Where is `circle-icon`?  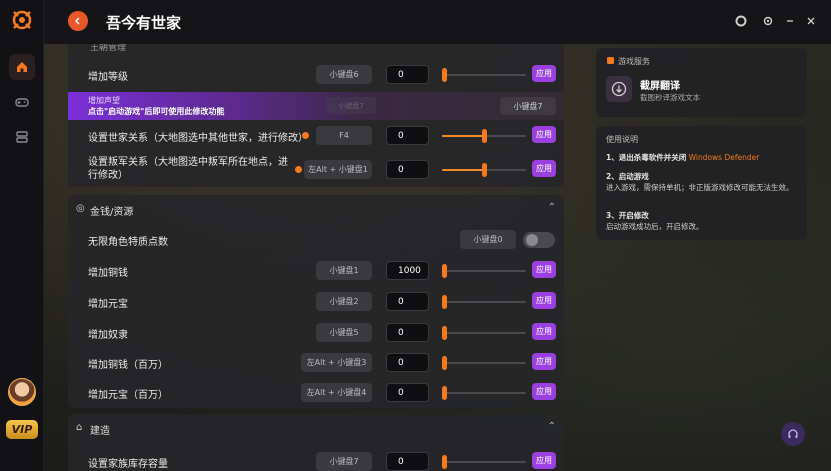
circle-icon is located at coordinates (741, 21).